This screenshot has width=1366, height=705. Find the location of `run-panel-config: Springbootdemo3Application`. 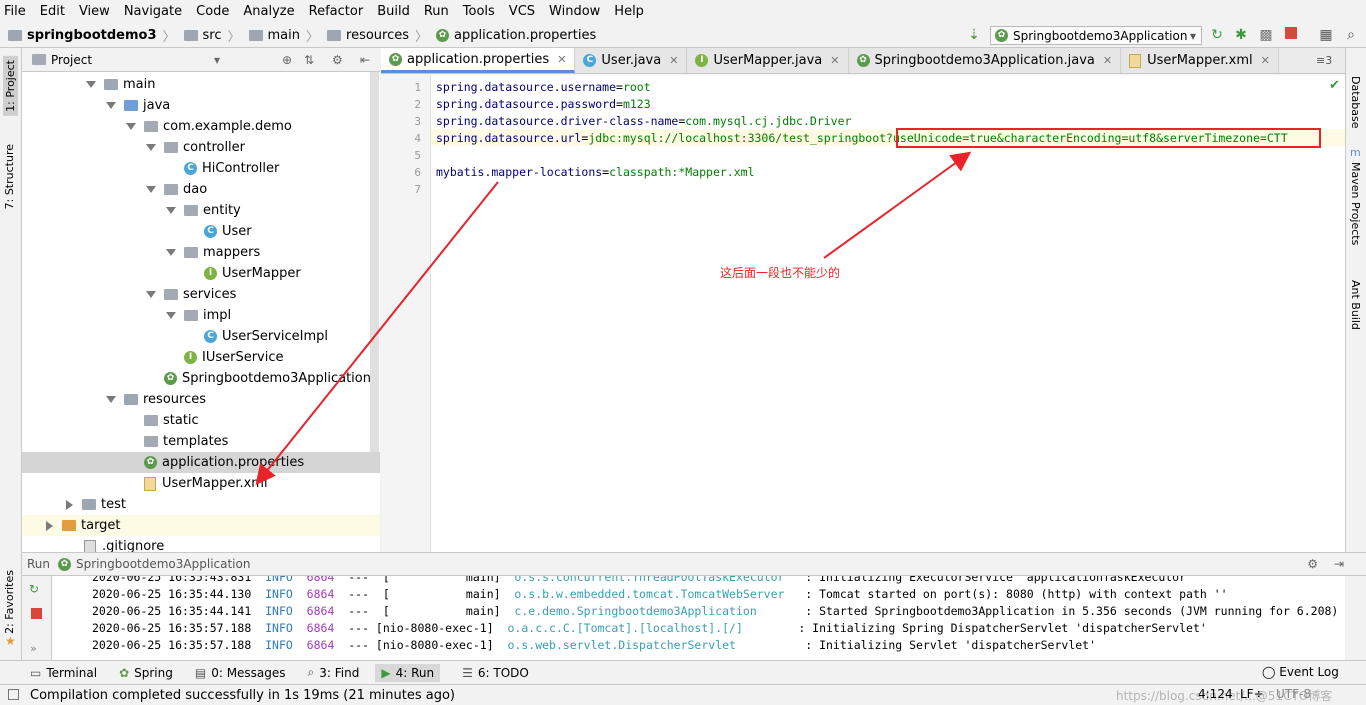

run-panel-config: Springbootdemo3Application is located at coordinates (163, 564).